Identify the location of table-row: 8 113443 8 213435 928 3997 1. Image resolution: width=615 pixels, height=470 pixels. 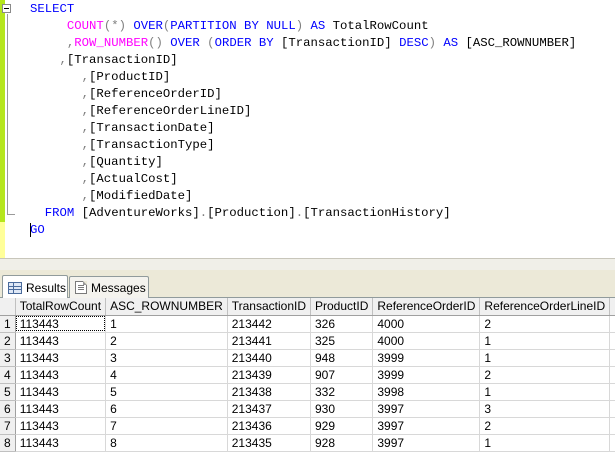
(307, 443).